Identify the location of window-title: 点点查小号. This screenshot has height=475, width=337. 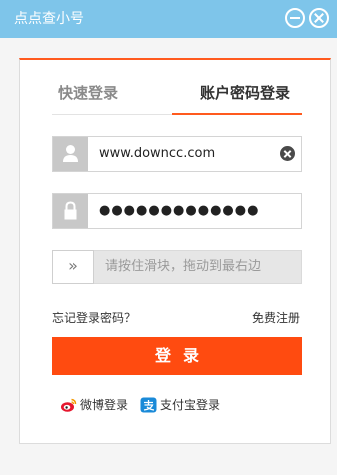
(49, 19).